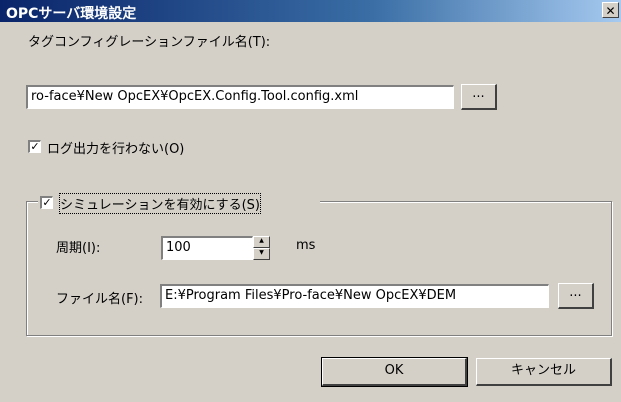  I want to click on spin-down-icon: ▼, so click(261, 254).